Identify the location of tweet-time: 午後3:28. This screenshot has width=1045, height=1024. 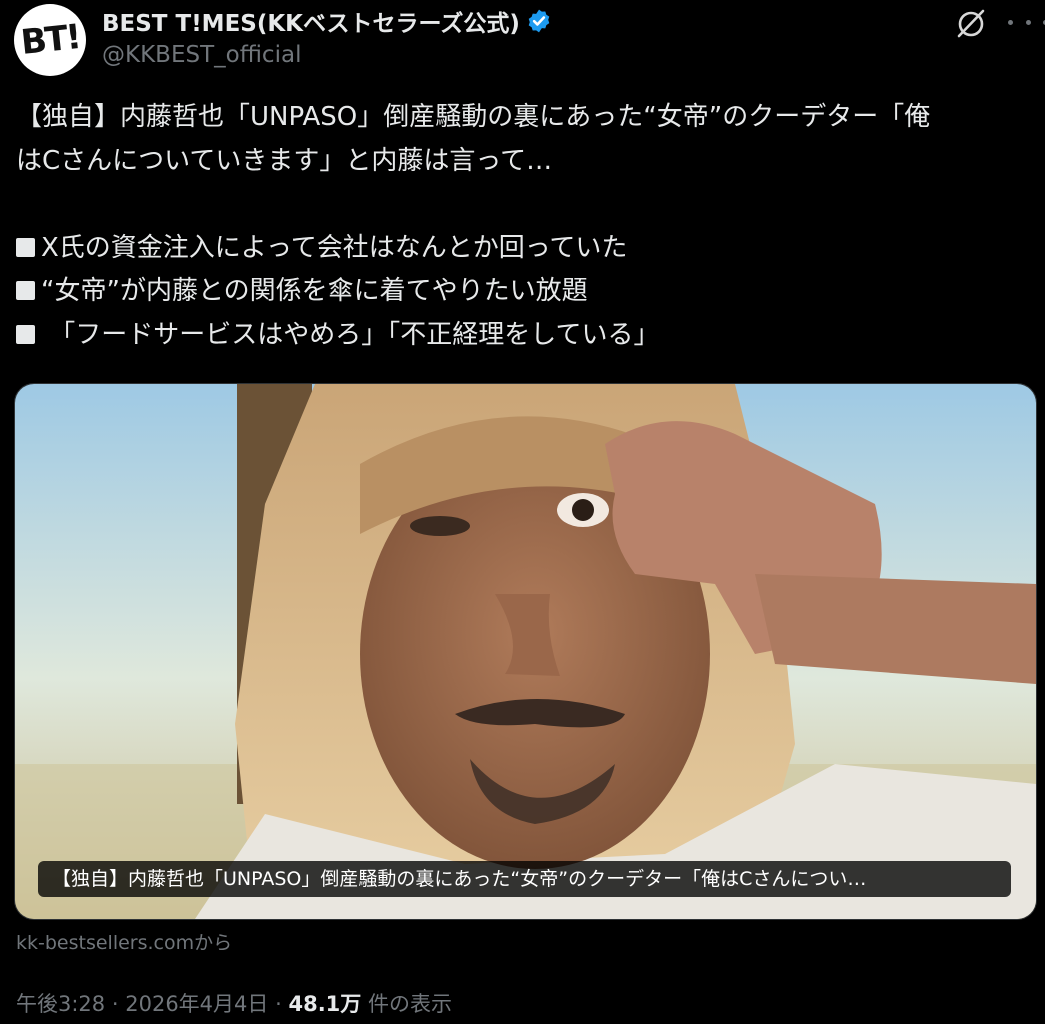
(60, 1004).